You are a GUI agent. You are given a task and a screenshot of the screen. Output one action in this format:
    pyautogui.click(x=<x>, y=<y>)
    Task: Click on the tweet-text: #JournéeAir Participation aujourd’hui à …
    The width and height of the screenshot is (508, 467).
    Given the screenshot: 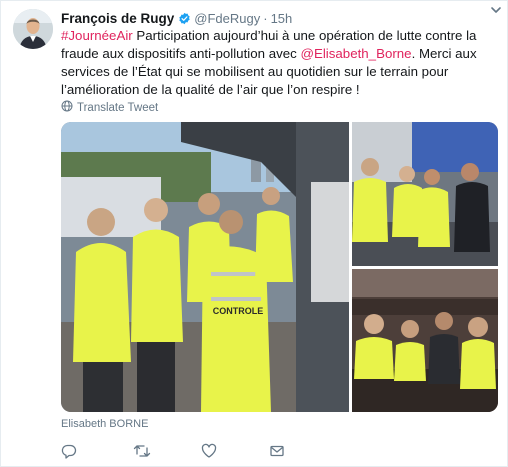 What is the action you would take?
    pyautogui.click(x=281, y=63)
    